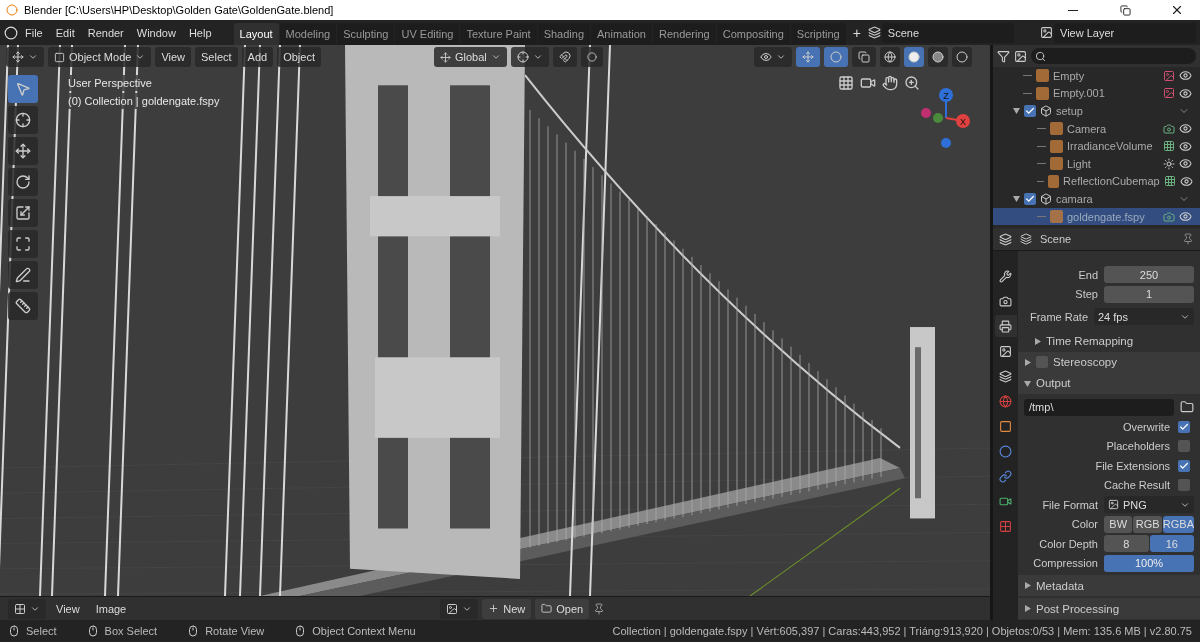 The height and width of the screenshot is (642, 1200). What do you see at coordinates (1144, 317) in the screenshot?
I see `frame-rate-dropdown: 24 fps` at bounding box center [1144, 317].